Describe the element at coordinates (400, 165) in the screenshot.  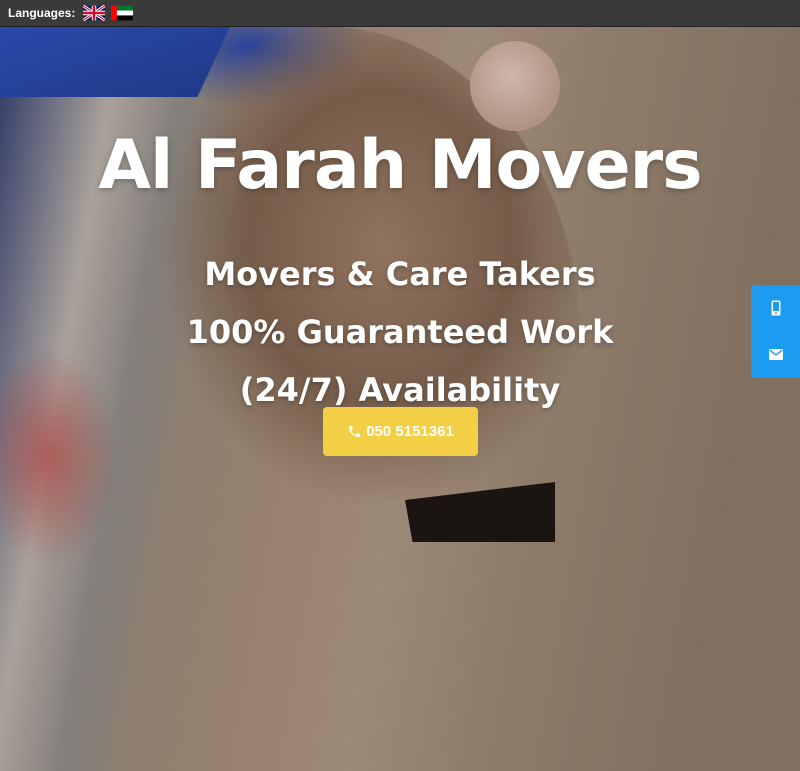
I see `hero-title: Al Farah Movers` at that location.